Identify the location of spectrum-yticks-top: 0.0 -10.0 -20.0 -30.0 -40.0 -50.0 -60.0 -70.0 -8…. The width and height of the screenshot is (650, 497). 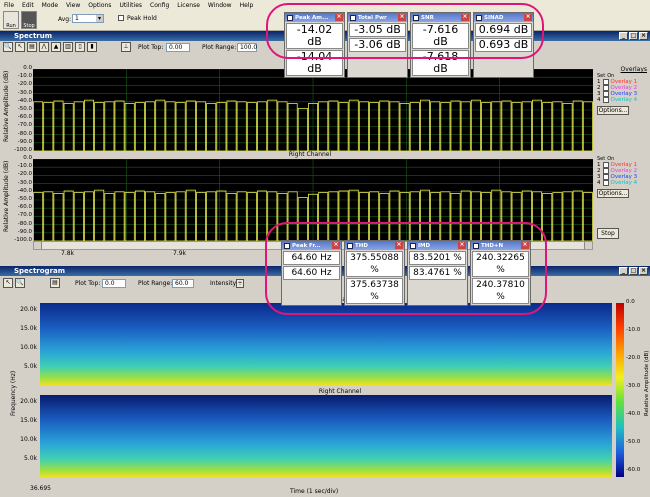
(22, 109).